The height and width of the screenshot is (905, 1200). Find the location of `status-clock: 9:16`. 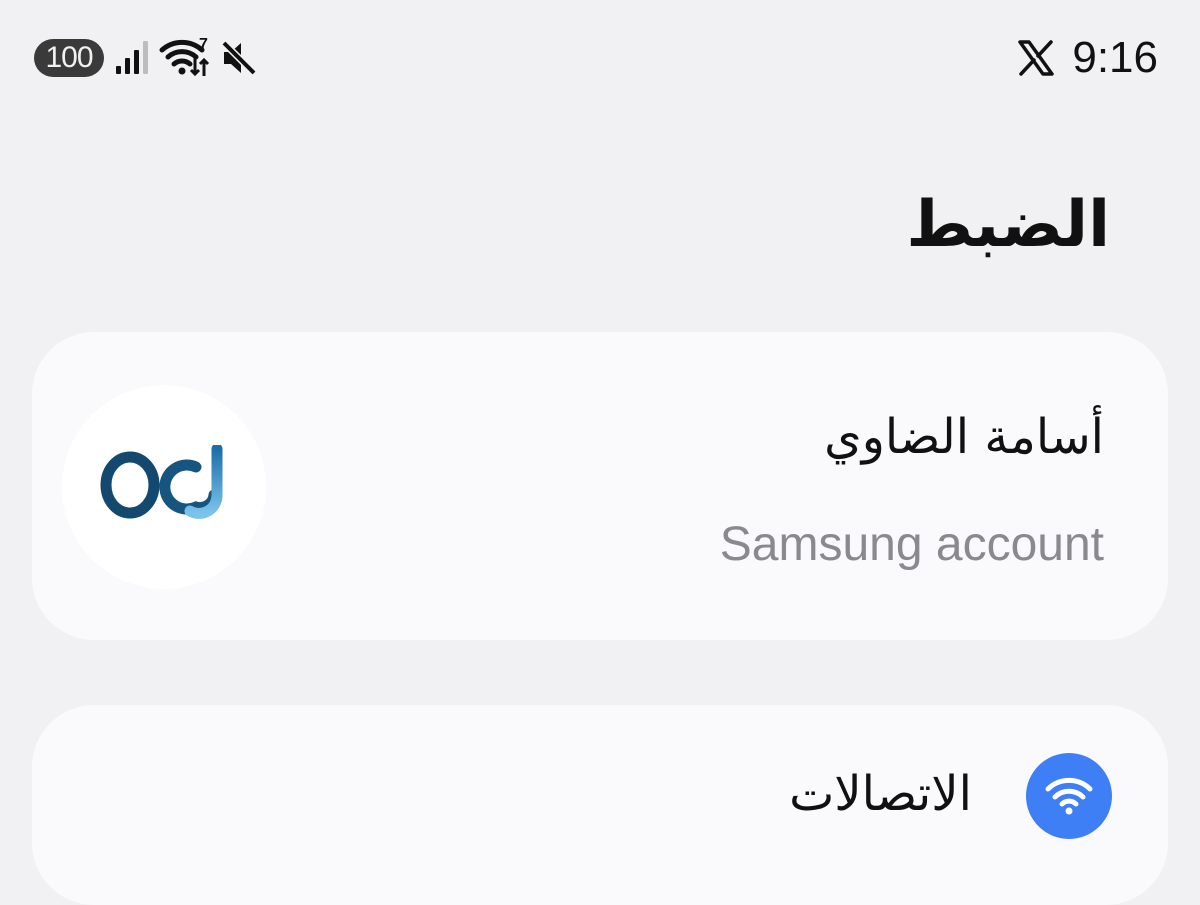

status-clock: 9:16 is located at coordinates (1115, 57).